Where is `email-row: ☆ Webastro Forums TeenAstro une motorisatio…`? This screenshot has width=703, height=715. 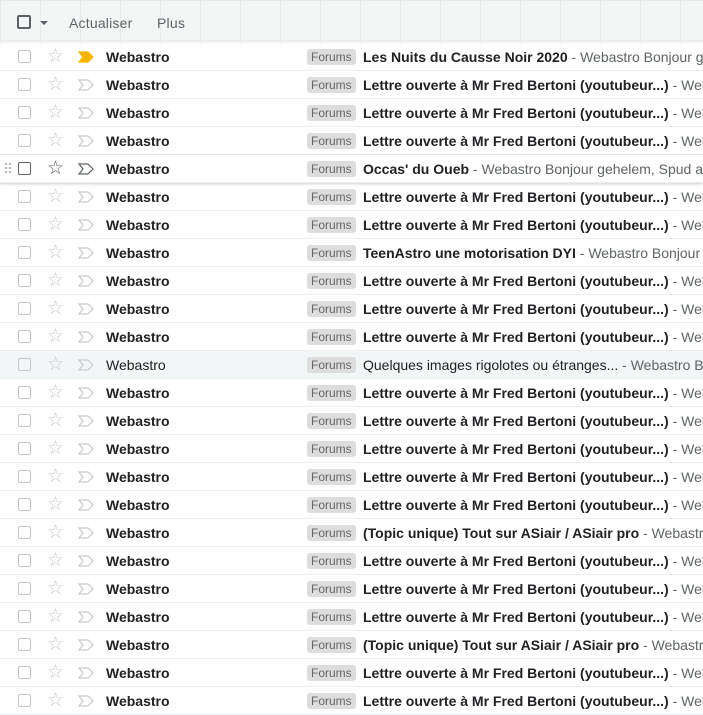
email-row: ☆ Webastro Forums TeenAstro une motorisatio… is located at coordinates (351, 253).